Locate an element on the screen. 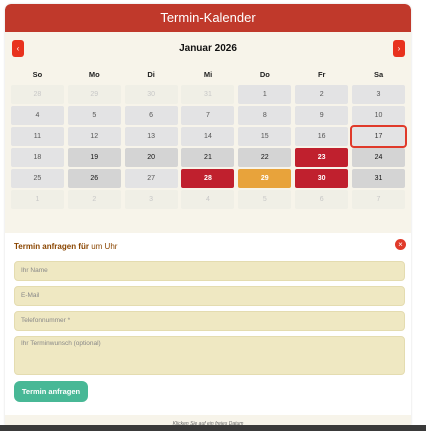  form-title: Termin anfragen für um Uhr is located at coordinates (65, 246).